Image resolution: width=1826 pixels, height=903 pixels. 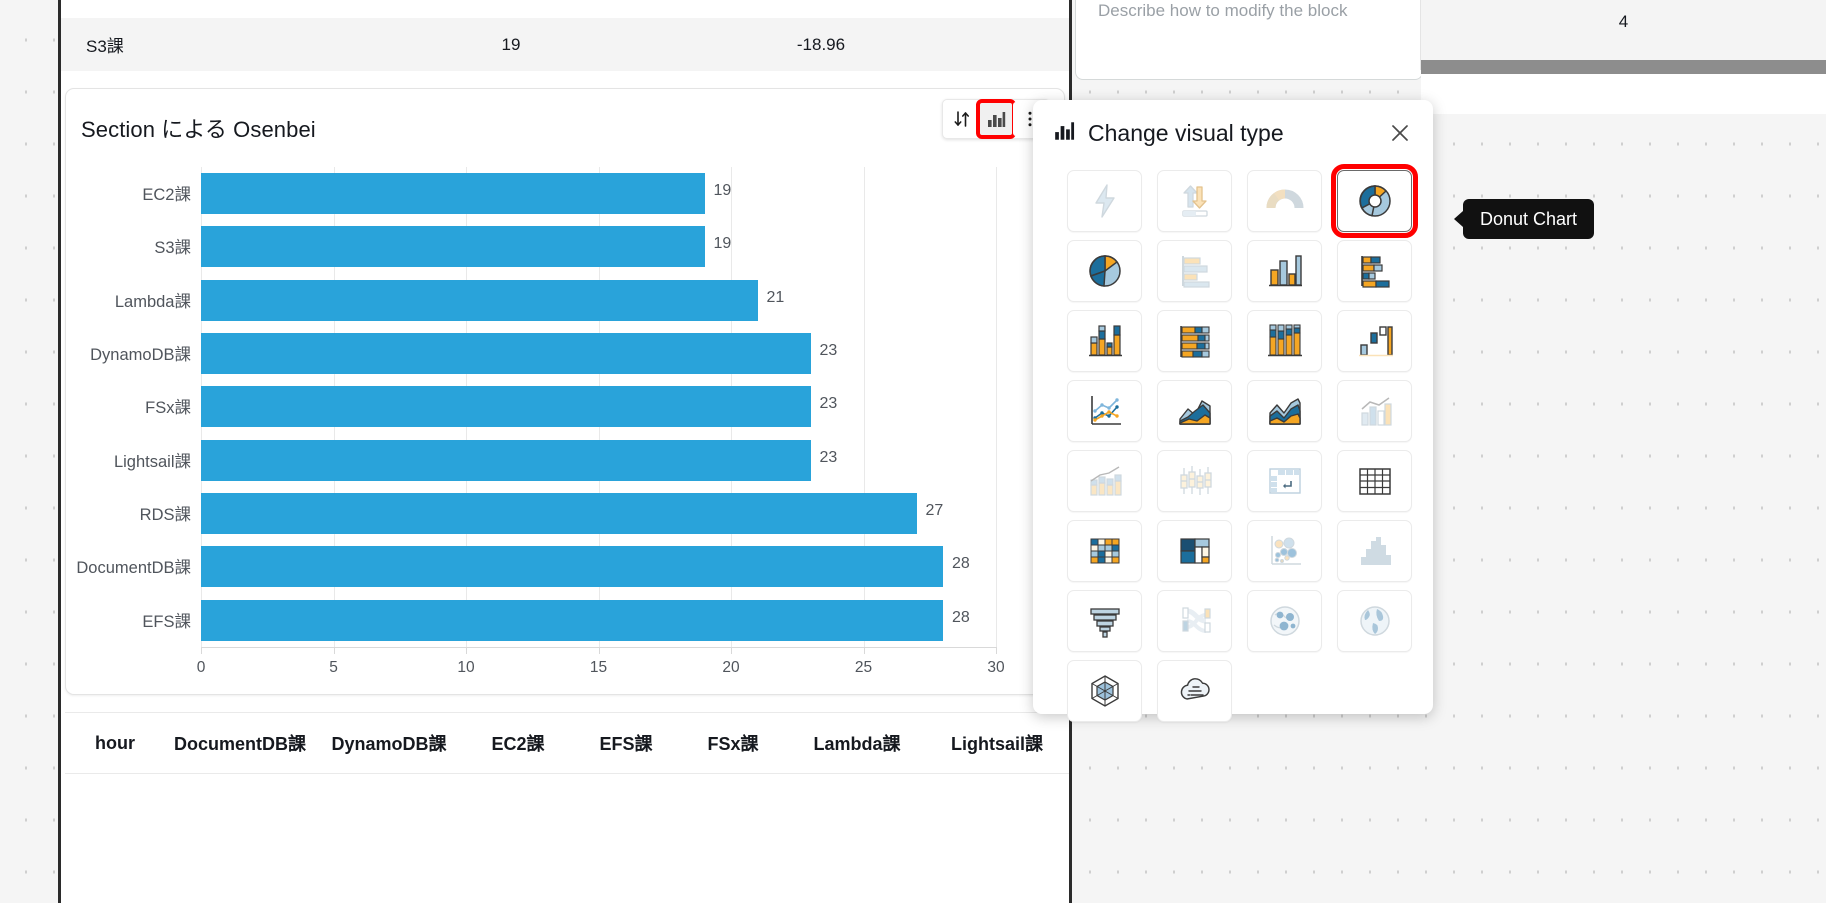 What do you see at coordinates (863, 667) in the screenshot?
I see `chart-x-tick-label: 25` at bounding box center [863, 667].